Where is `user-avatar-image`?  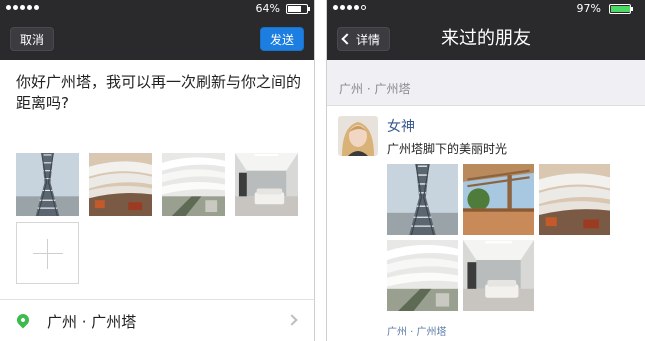 user-avatar-image is located at coordinates (358, 136).